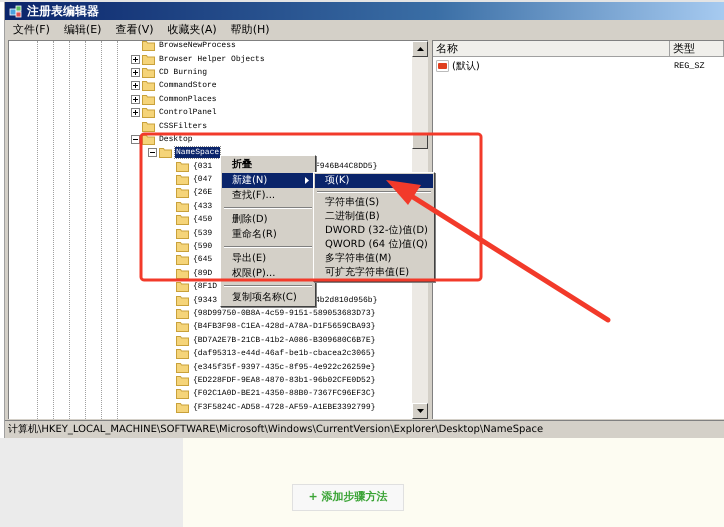 The height and width of the screenshot is (527, 724). Describe the element at coordinates (63, 11) in the screenshot. I see `window-title: 注册表编辑器` at that location.